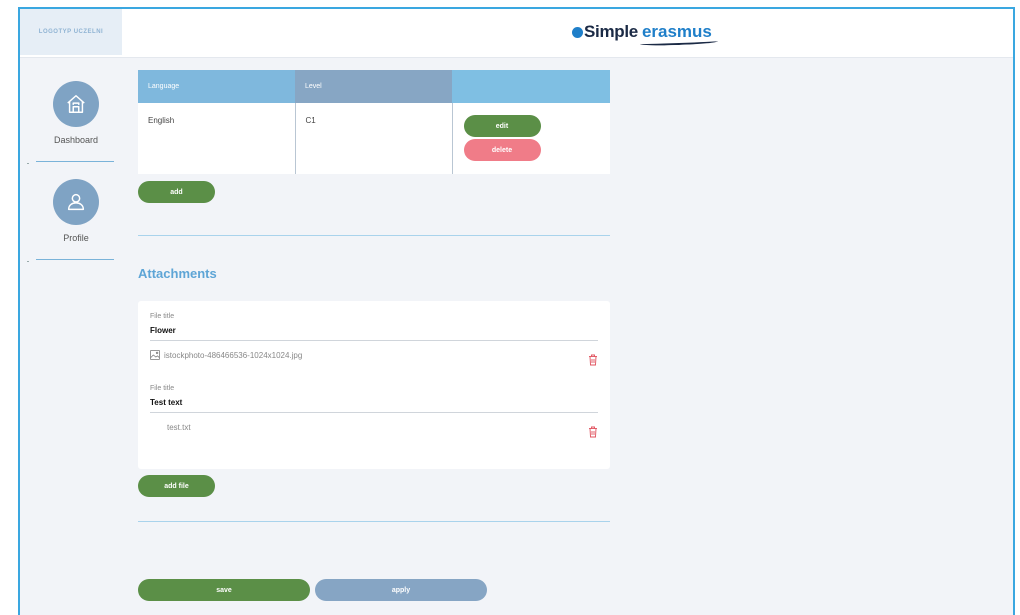  What do you see at coordinates (217, 138) in the screenshot?
I see `cell-language: English` at bounding box center [217, 138].